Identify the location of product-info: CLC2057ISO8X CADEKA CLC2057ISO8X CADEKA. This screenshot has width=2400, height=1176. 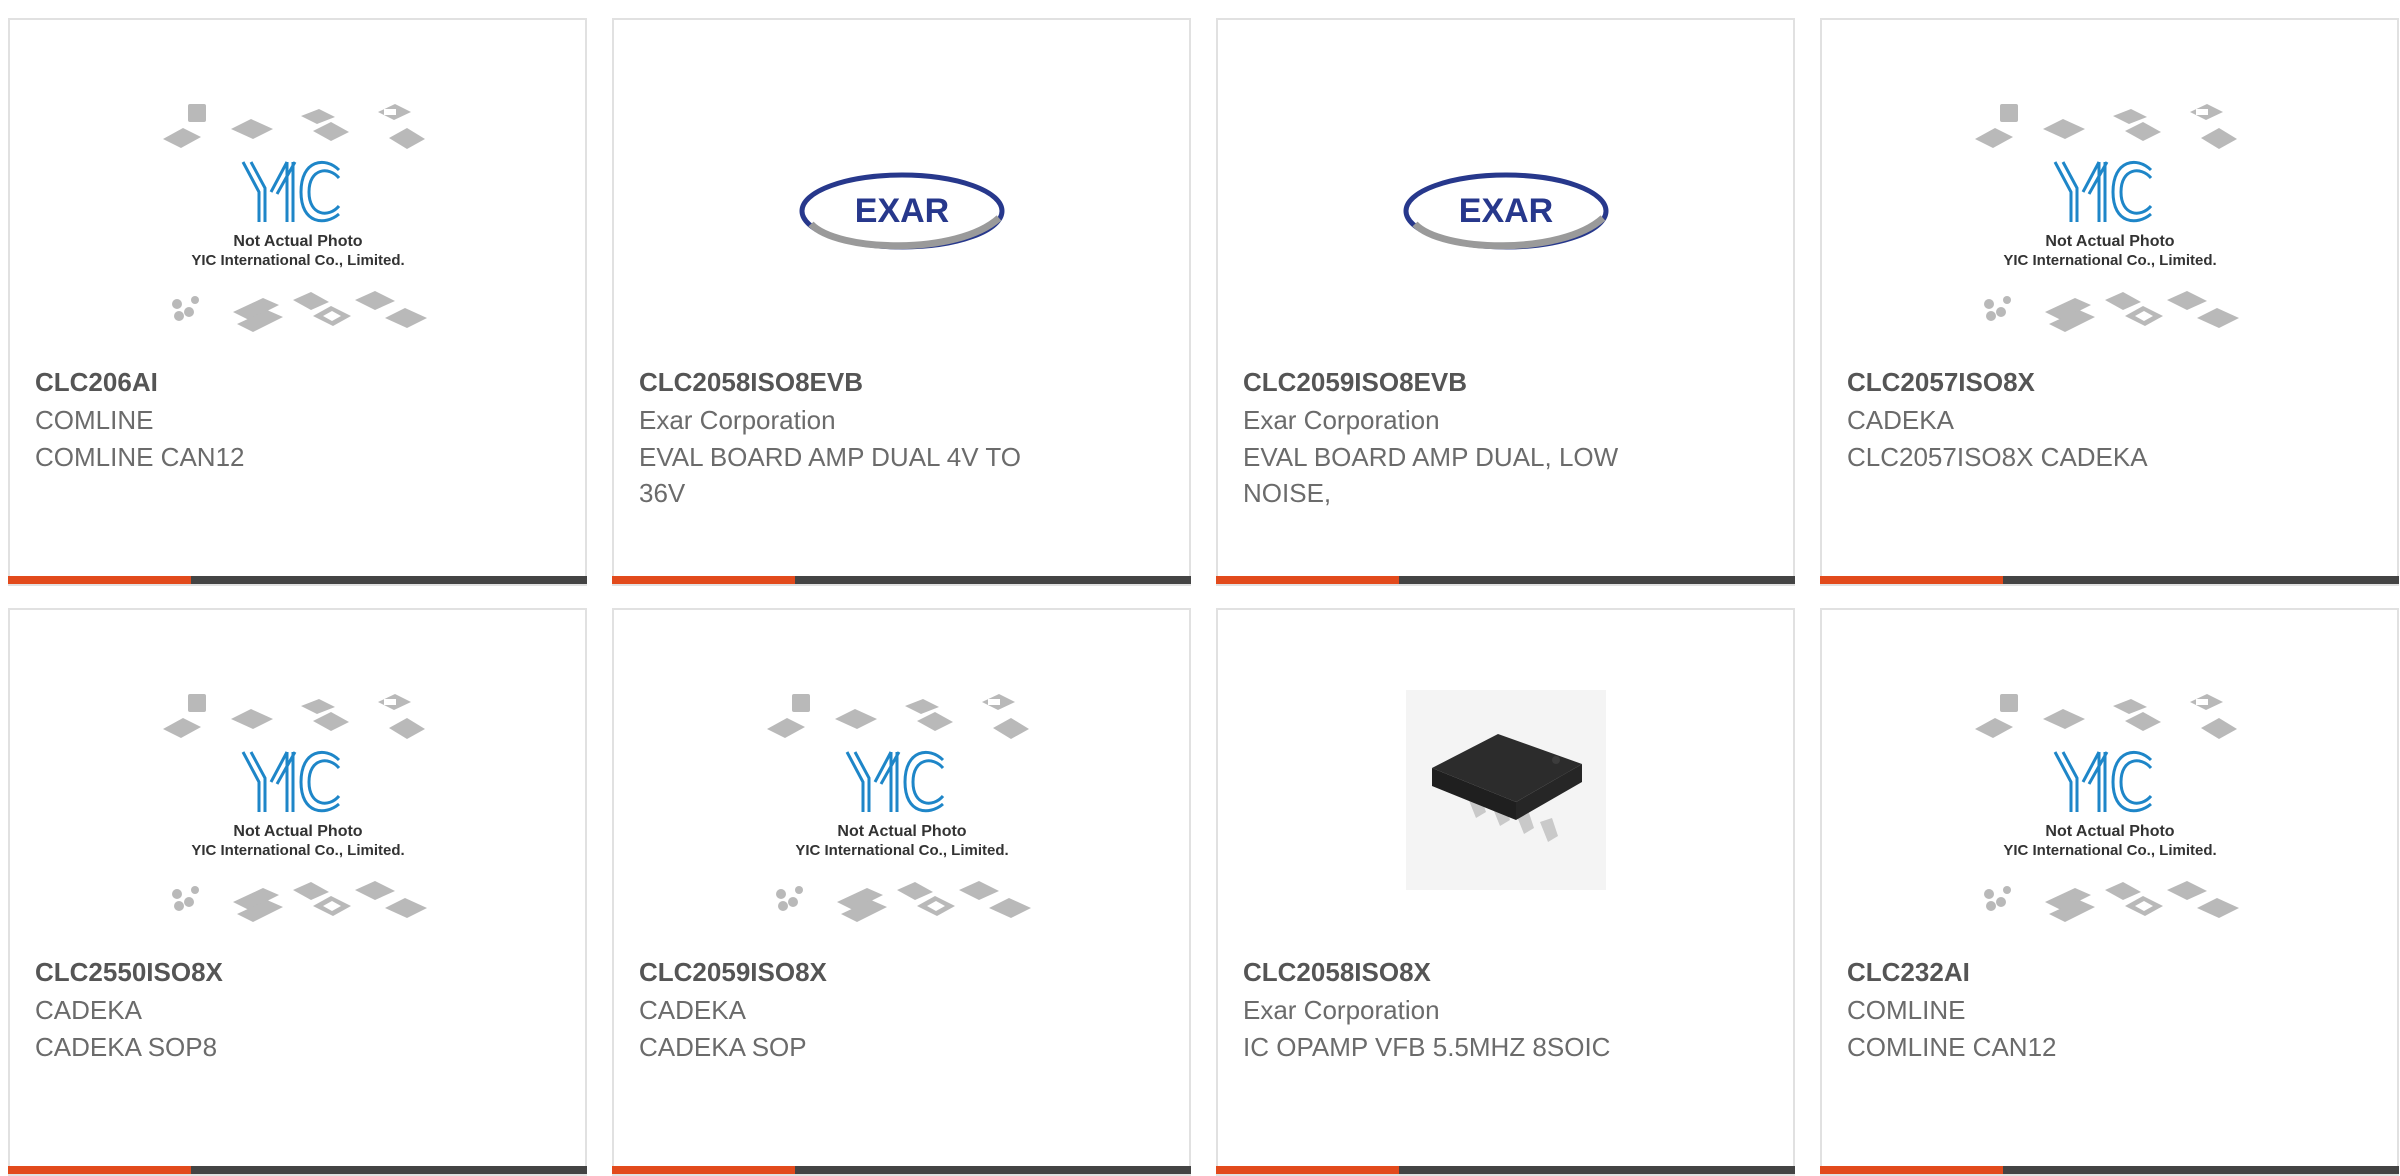
(2062, 419).